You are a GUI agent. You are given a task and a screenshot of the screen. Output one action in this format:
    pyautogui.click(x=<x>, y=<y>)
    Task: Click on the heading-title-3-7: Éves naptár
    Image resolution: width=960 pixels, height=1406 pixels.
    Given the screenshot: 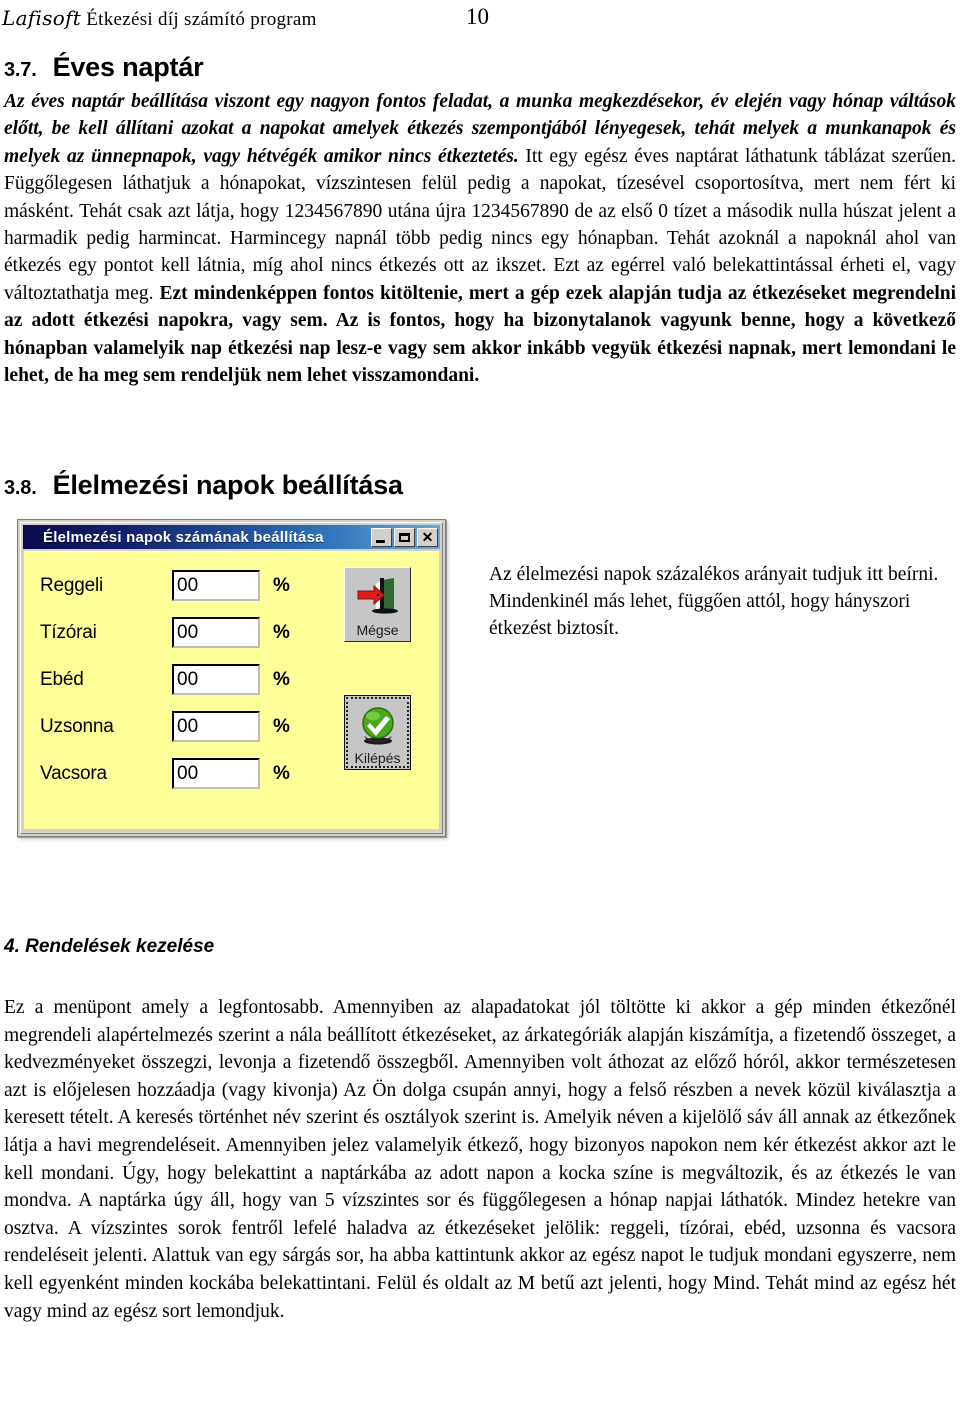 What is the action you would take?
    pyautogui.click(x=128, y=67)
    